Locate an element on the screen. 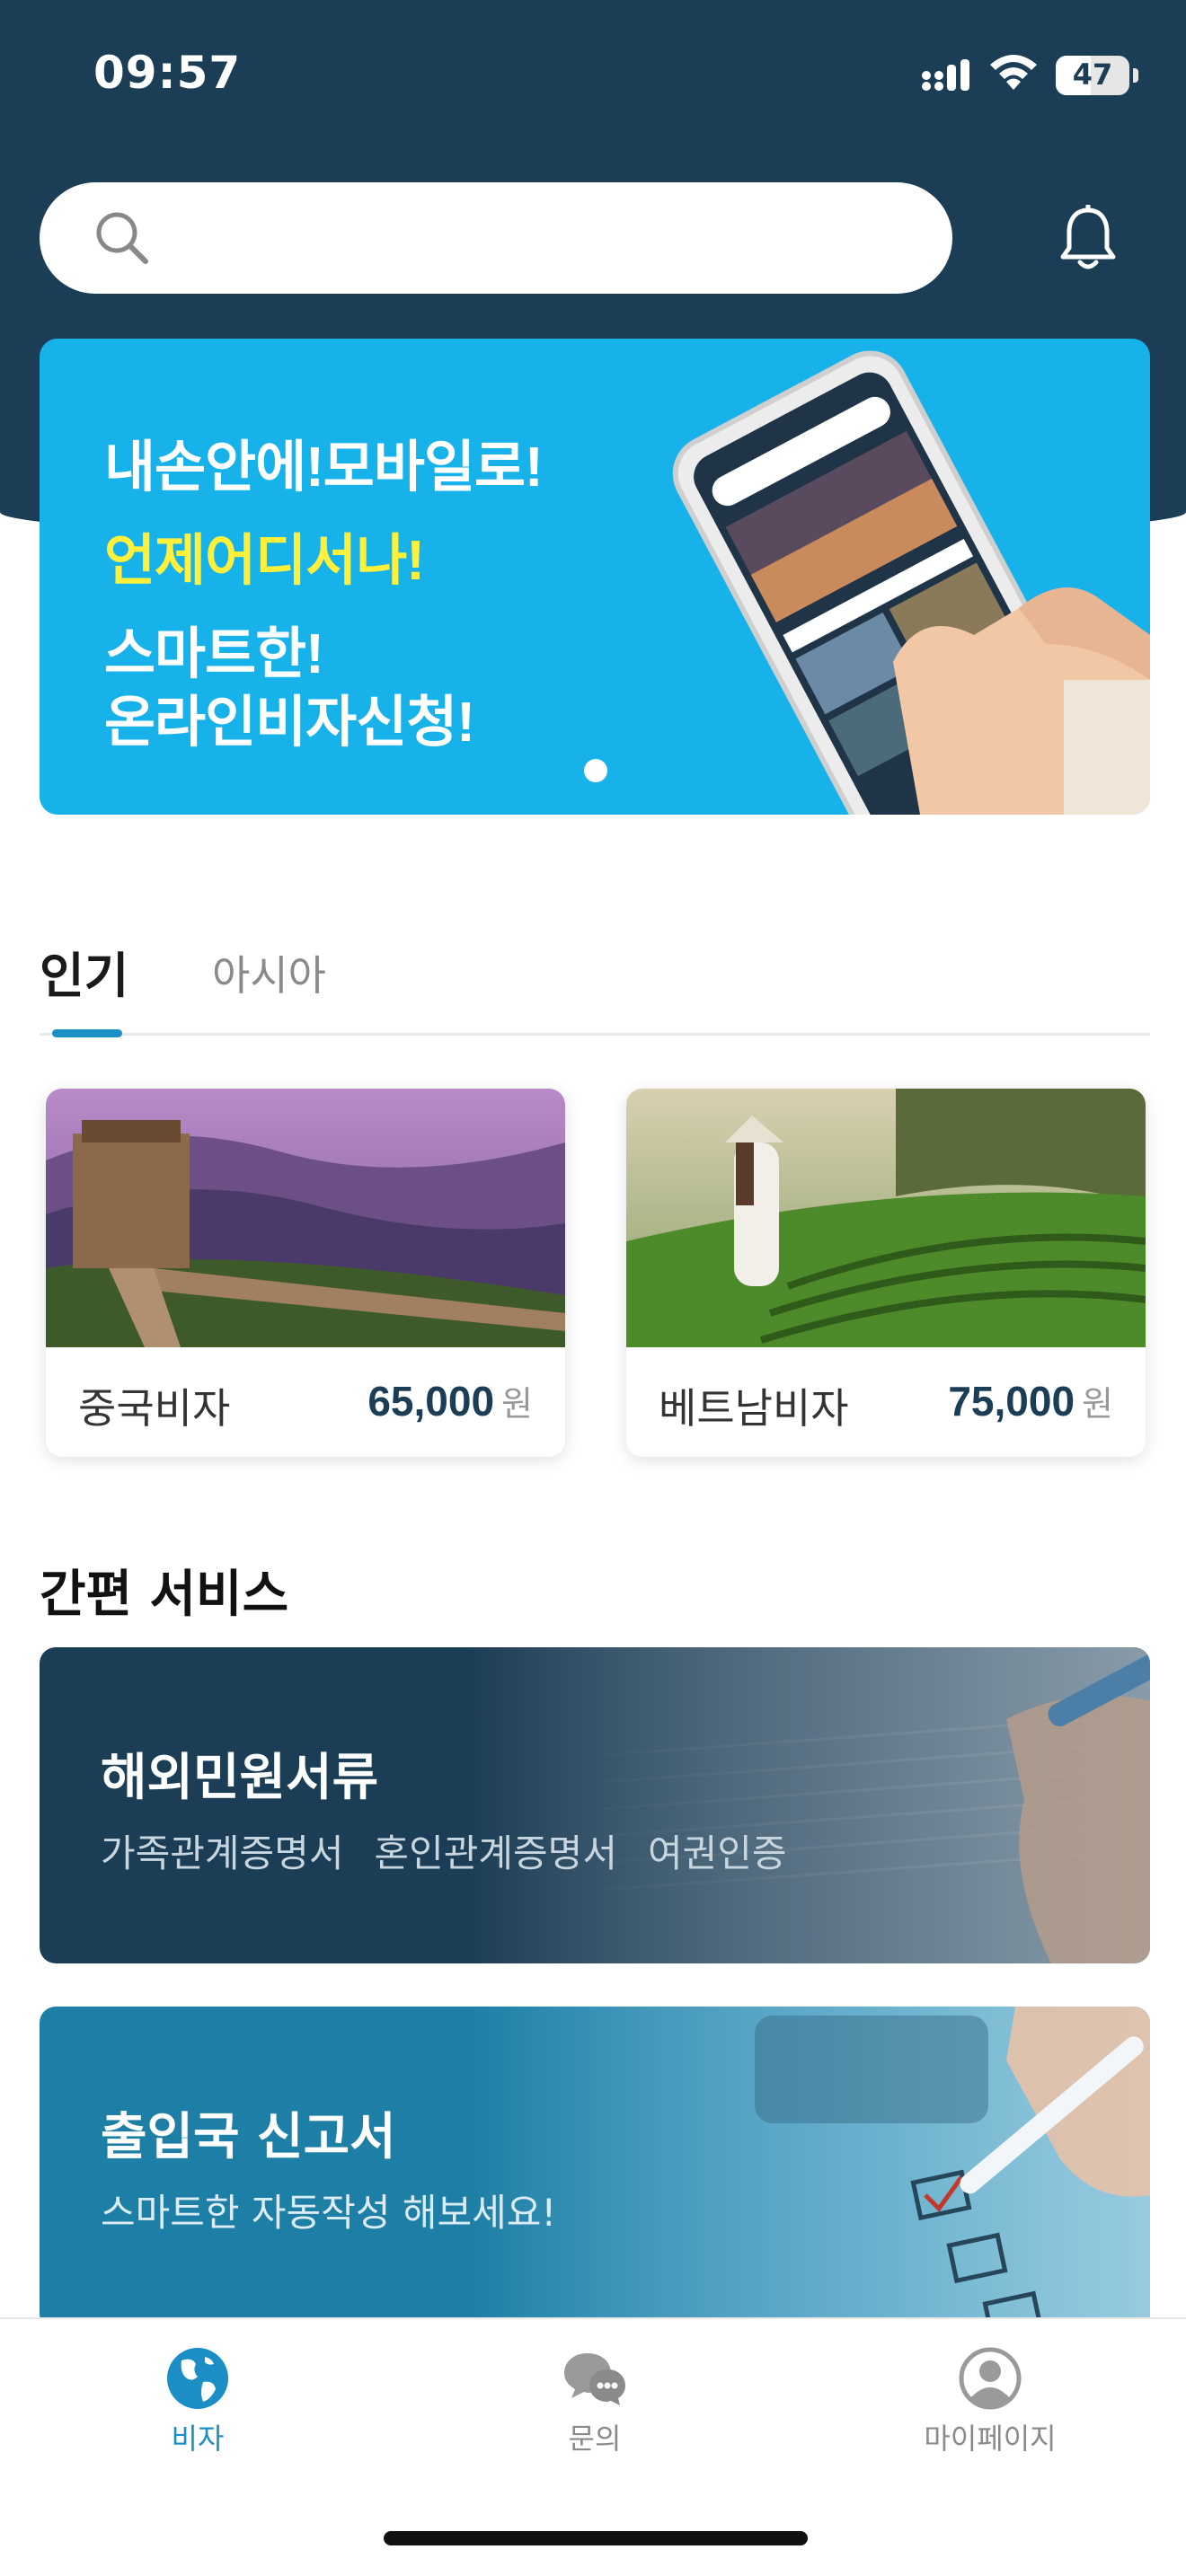 The image size is (1186, 2576). search-bar is located at coordinates (496, 238).